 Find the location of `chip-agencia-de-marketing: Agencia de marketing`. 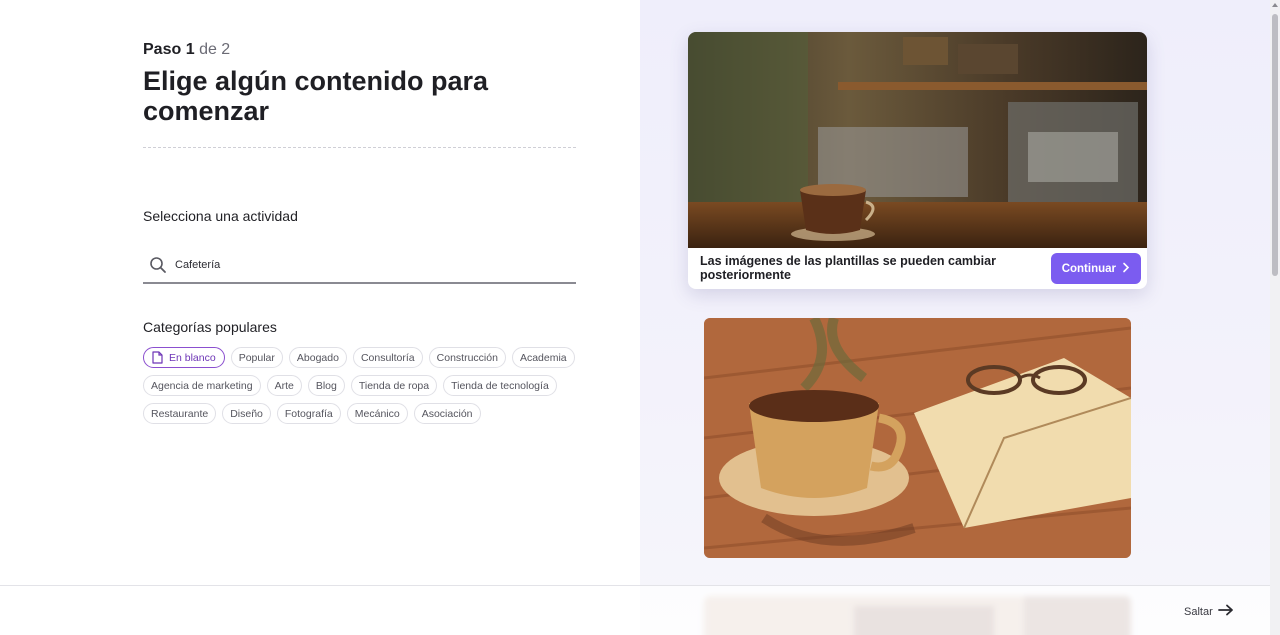

chip-agencia-de-marketing: Agencia de marketing is located at coordinates (202, 385).